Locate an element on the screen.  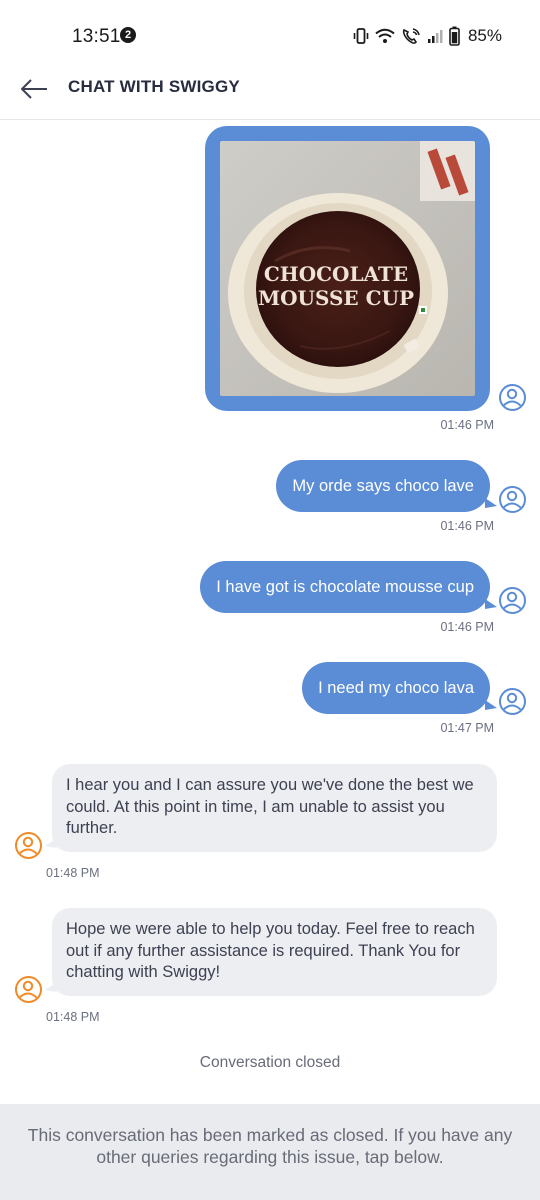
outgoing-image-message: CHOCOLATE MOUSSE CUP is located at coordinates (347, 268).